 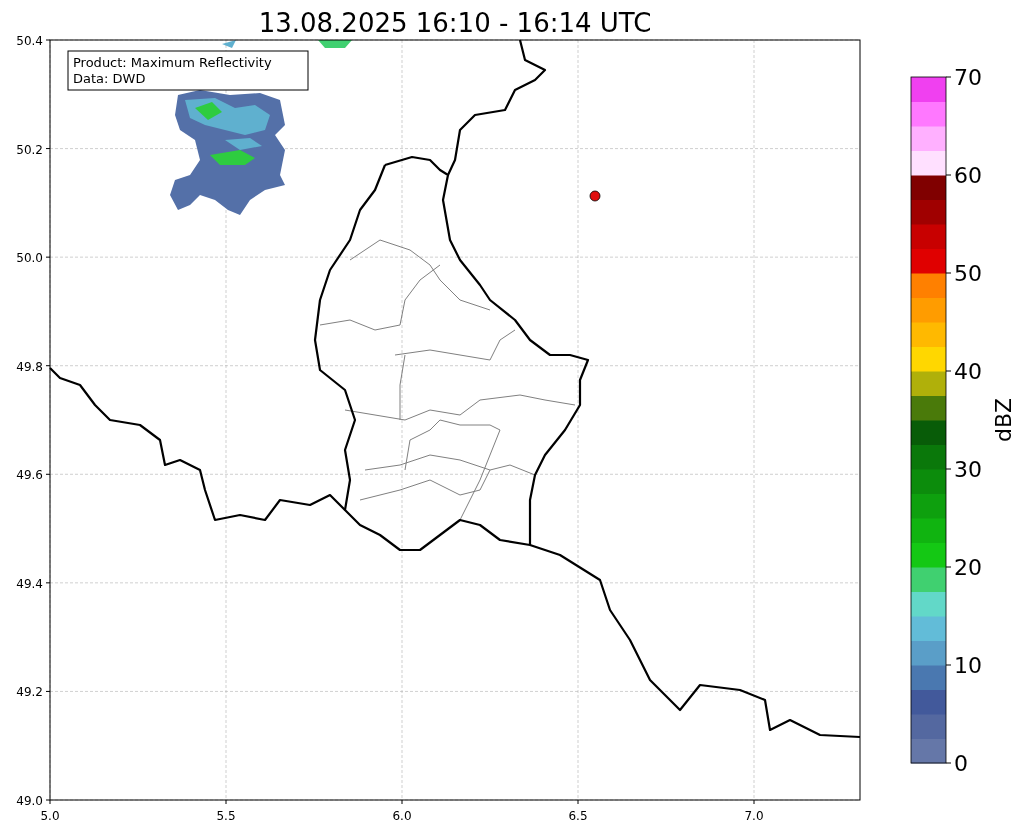 What do you see at coordinates (578, 816) in the screenshot?
I see `x-tick-label: 6.5` at bounding box center [578, 816].